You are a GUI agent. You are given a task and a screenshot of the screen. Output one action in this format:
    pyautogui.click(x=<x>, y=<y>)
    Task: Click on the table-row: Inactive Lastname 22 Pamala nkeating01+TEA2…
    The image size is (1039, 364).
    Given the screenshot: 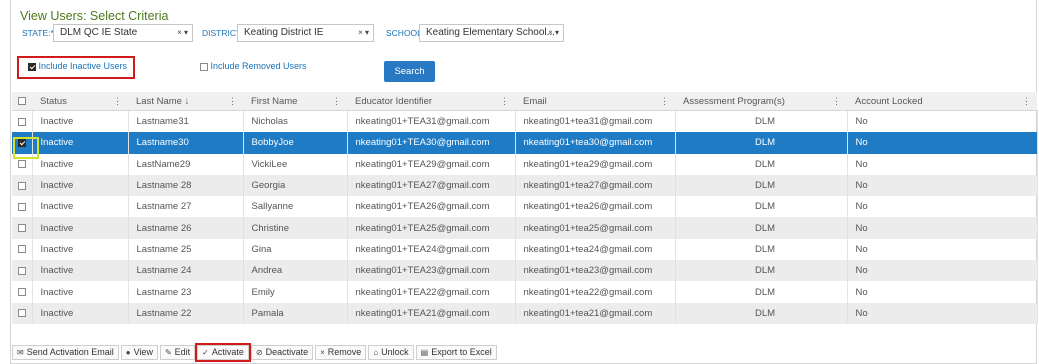 What is the action you would take?
    pyautogui.click(x=525, y=313)
    